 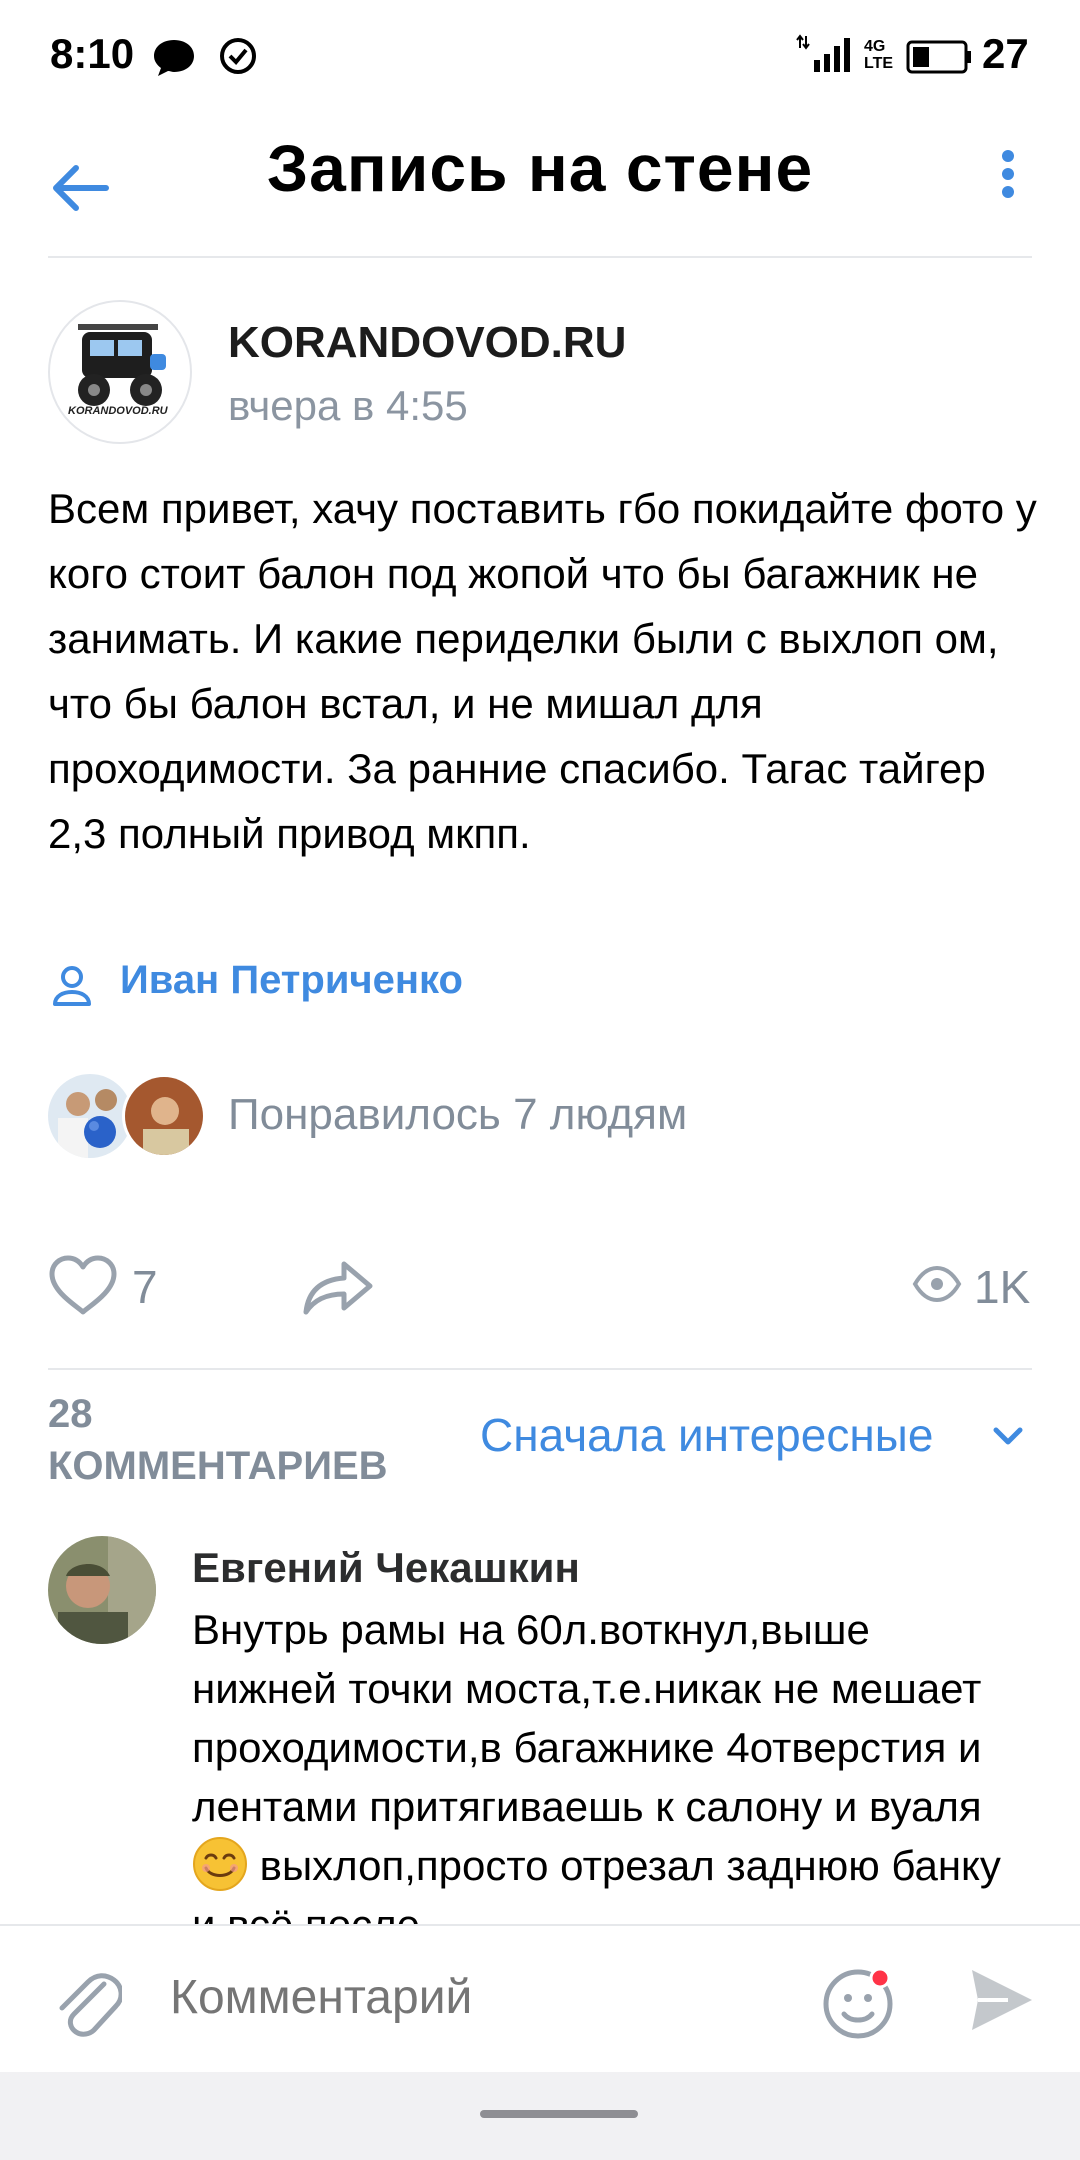 I want to click on eye-icon, so click(x=937, y=1284).